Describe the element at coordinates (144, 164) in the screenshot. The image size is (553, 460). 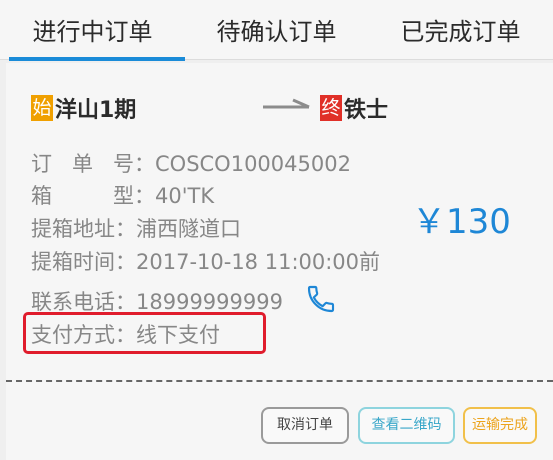
I see `order-number-colon: ：` at that location.